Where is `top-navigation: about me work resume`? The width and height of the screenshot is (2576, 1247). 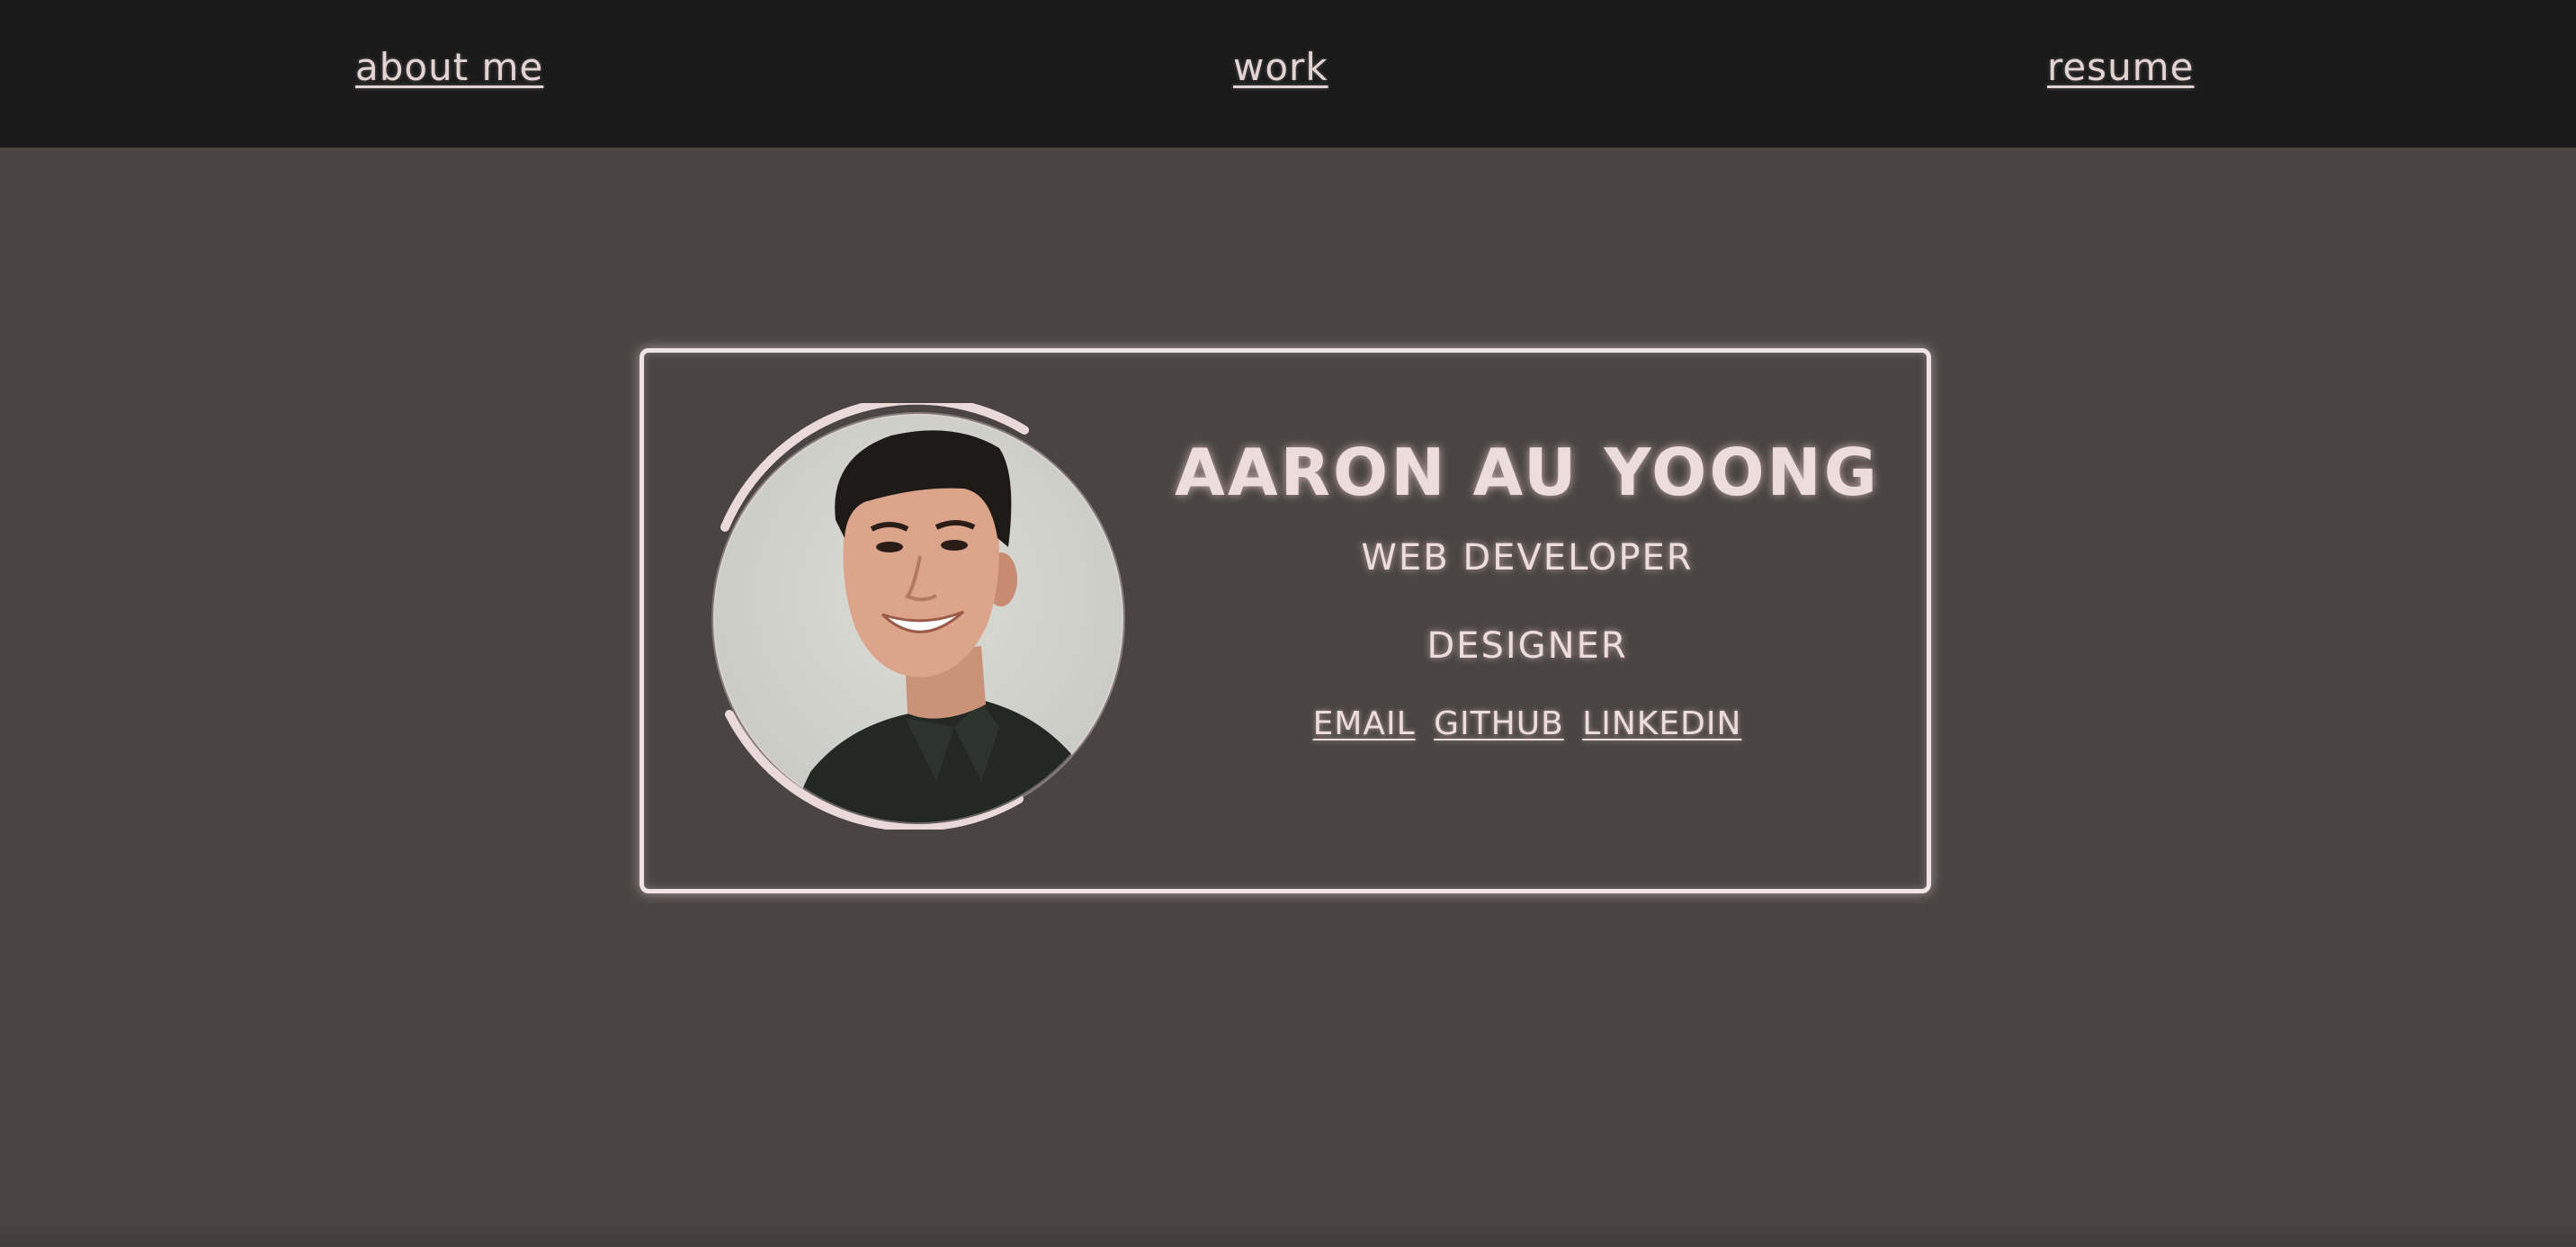 top-navigation: about me work resume is located at coordinates (1288, 74).